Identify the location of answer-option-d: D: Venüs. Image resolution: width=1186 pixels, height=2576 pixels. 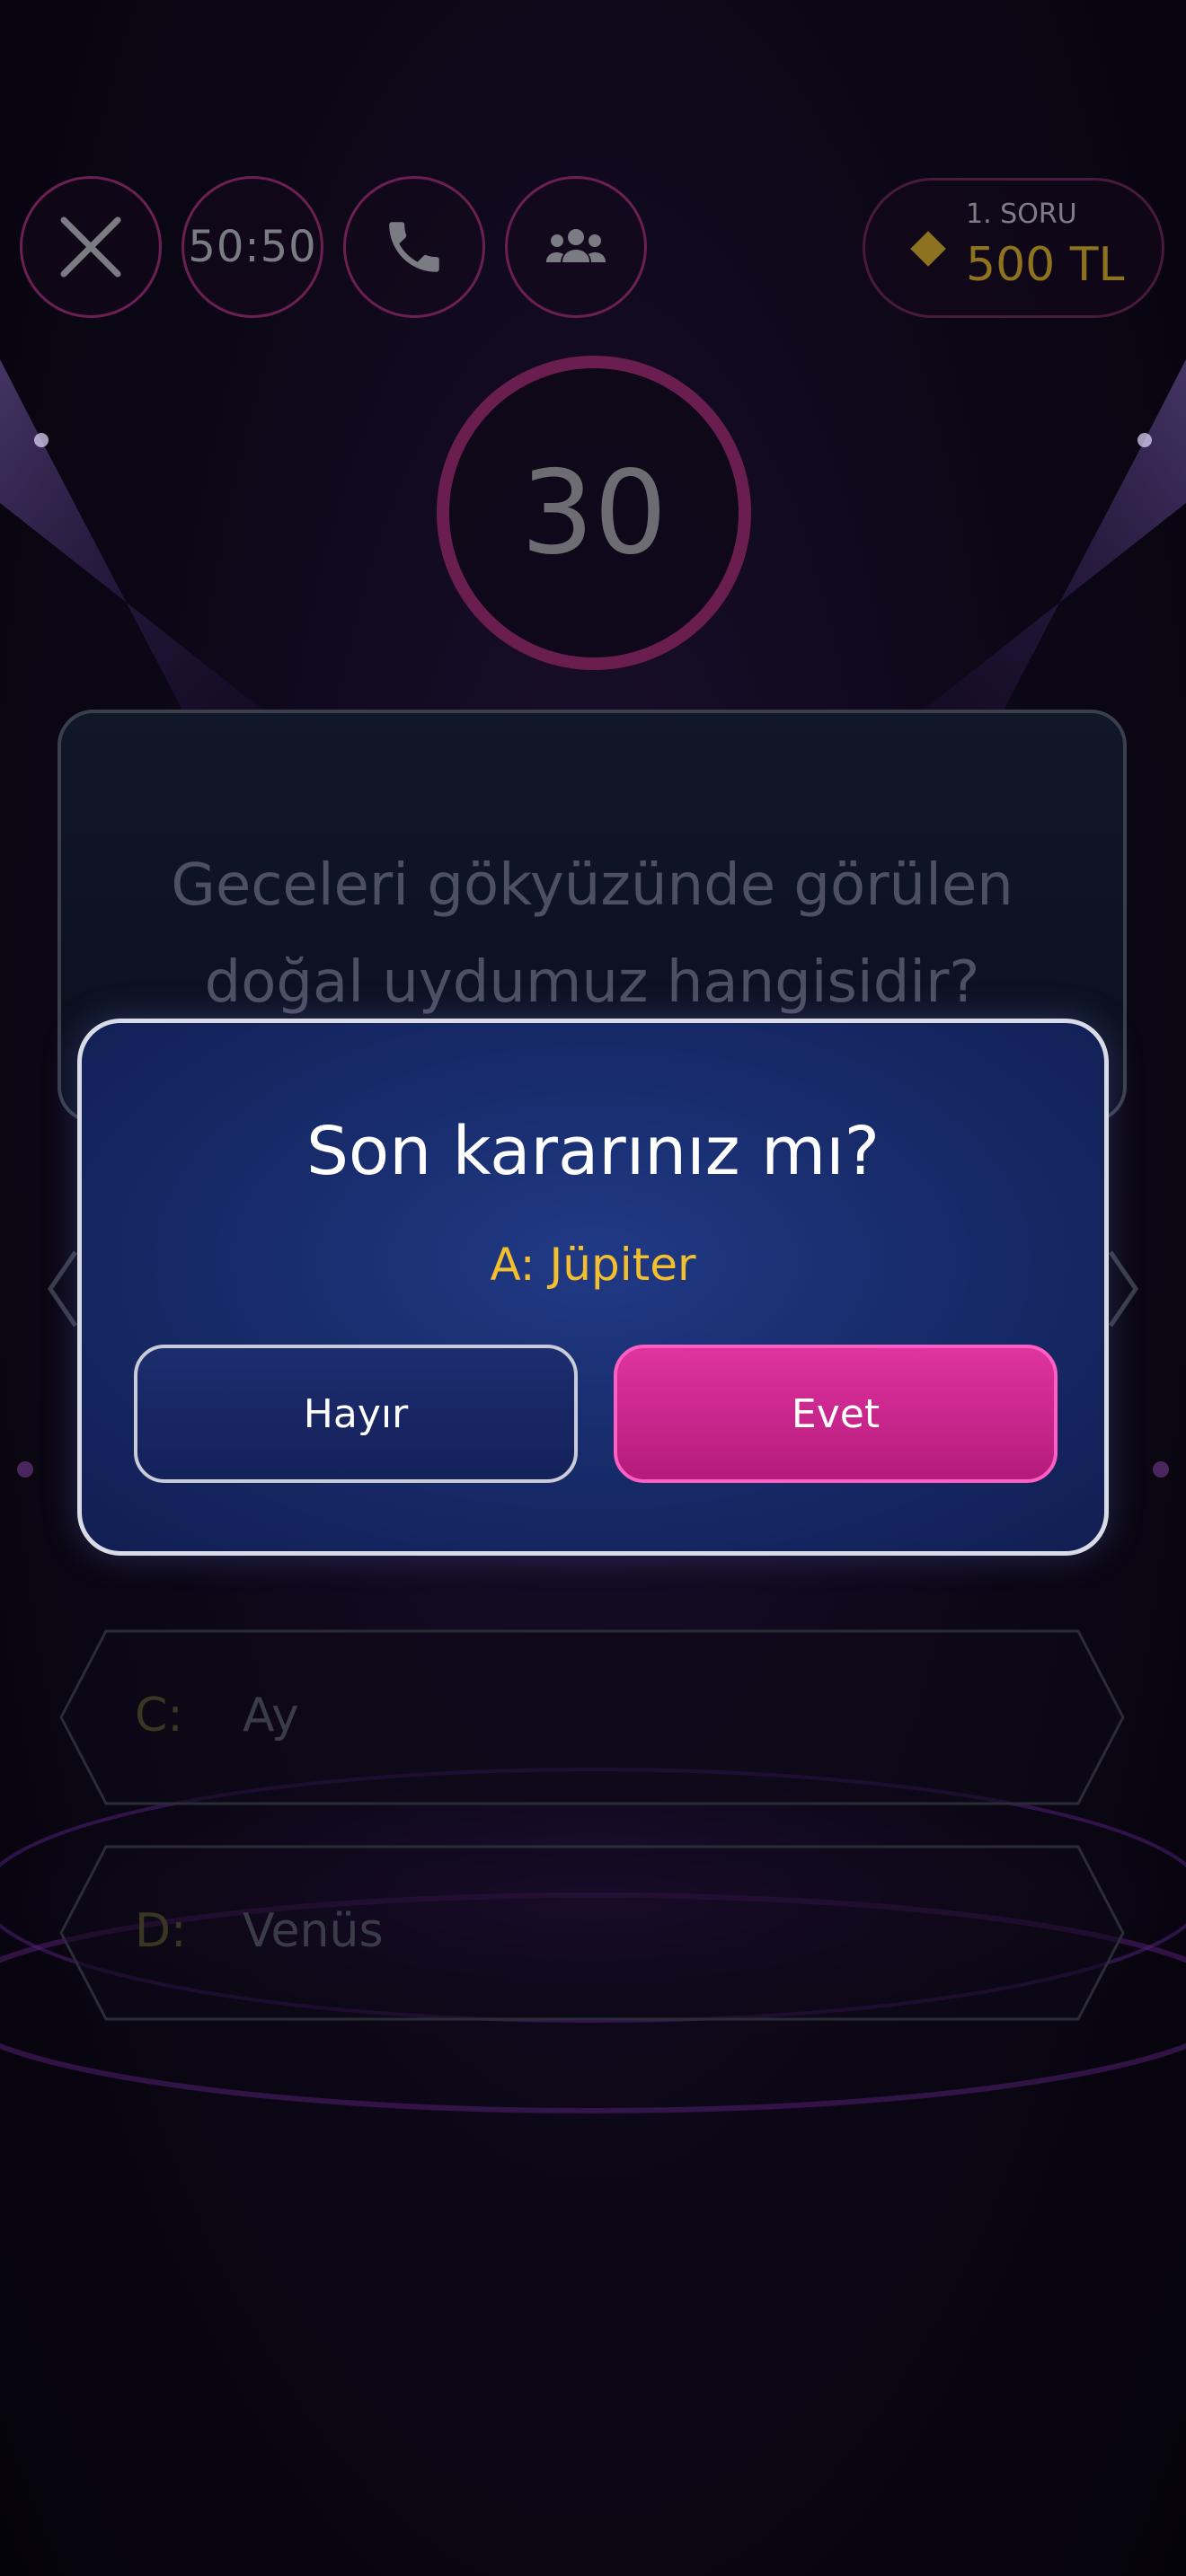
(592, 1933).